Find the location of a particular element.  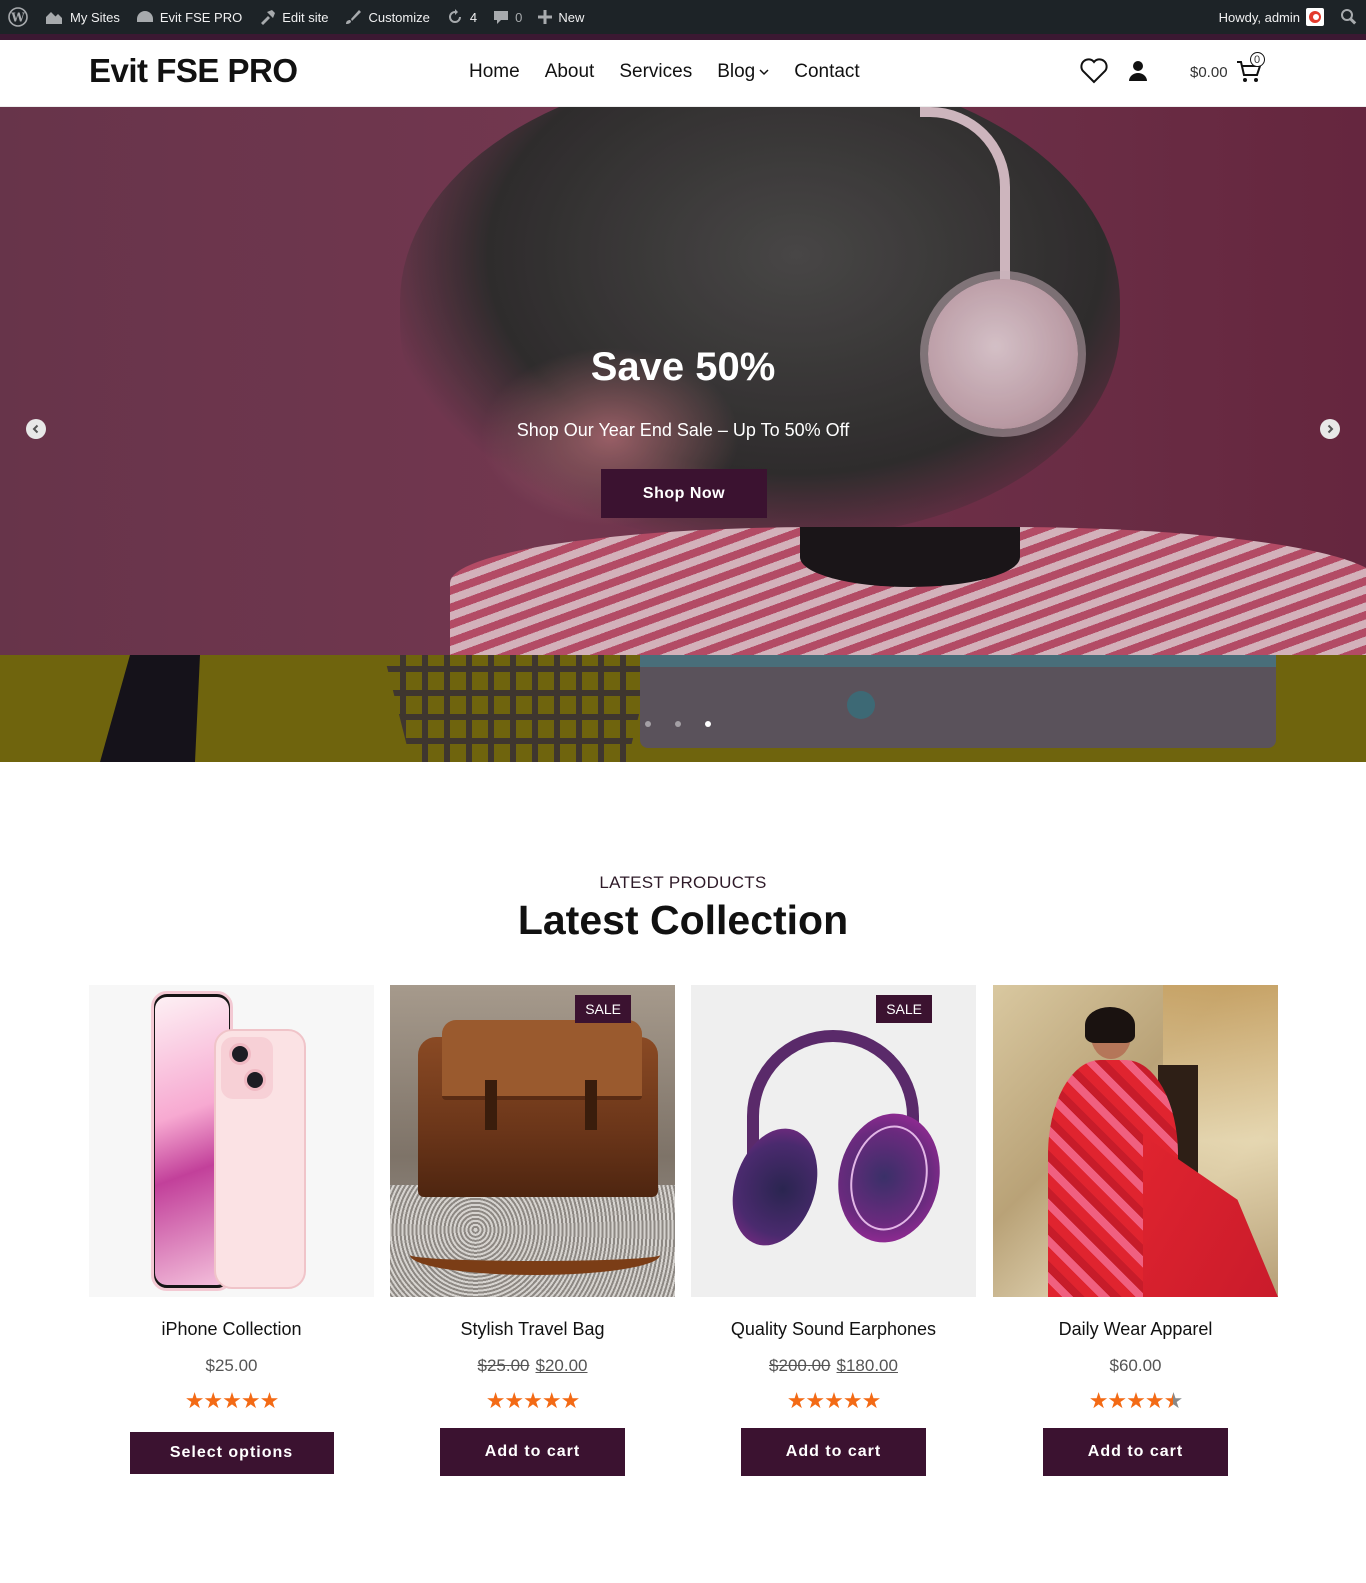

account-menu: Howdy, admin is located at coordinates (1271, 17).